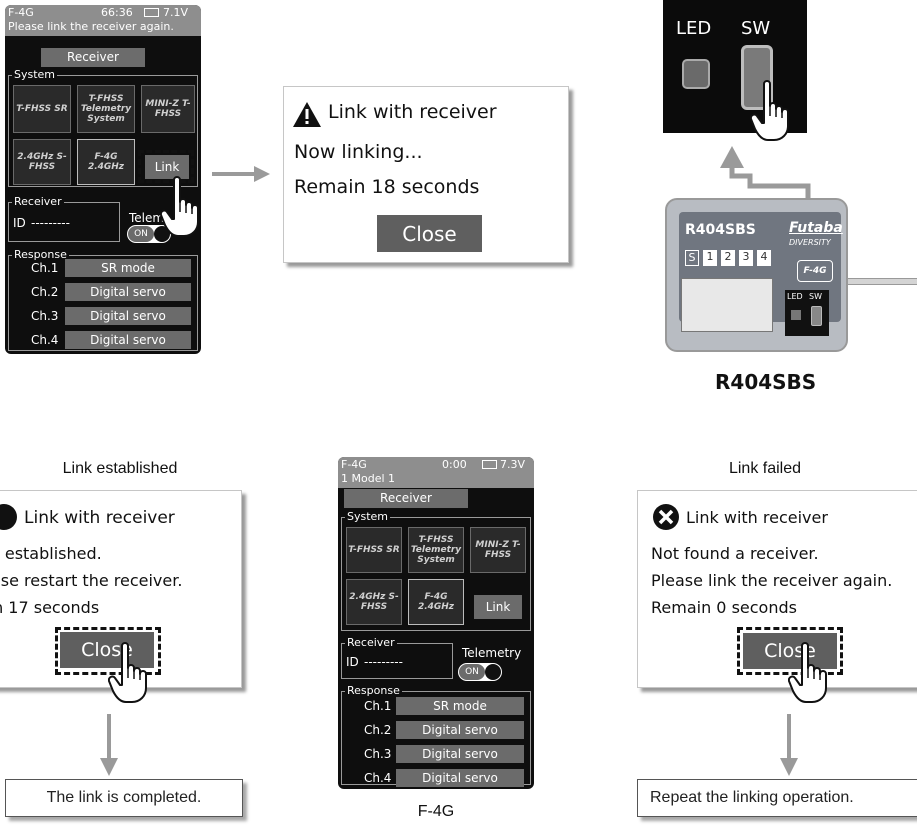  I want to click on center-telemetry-label: Telemetry, so click(492, 653).